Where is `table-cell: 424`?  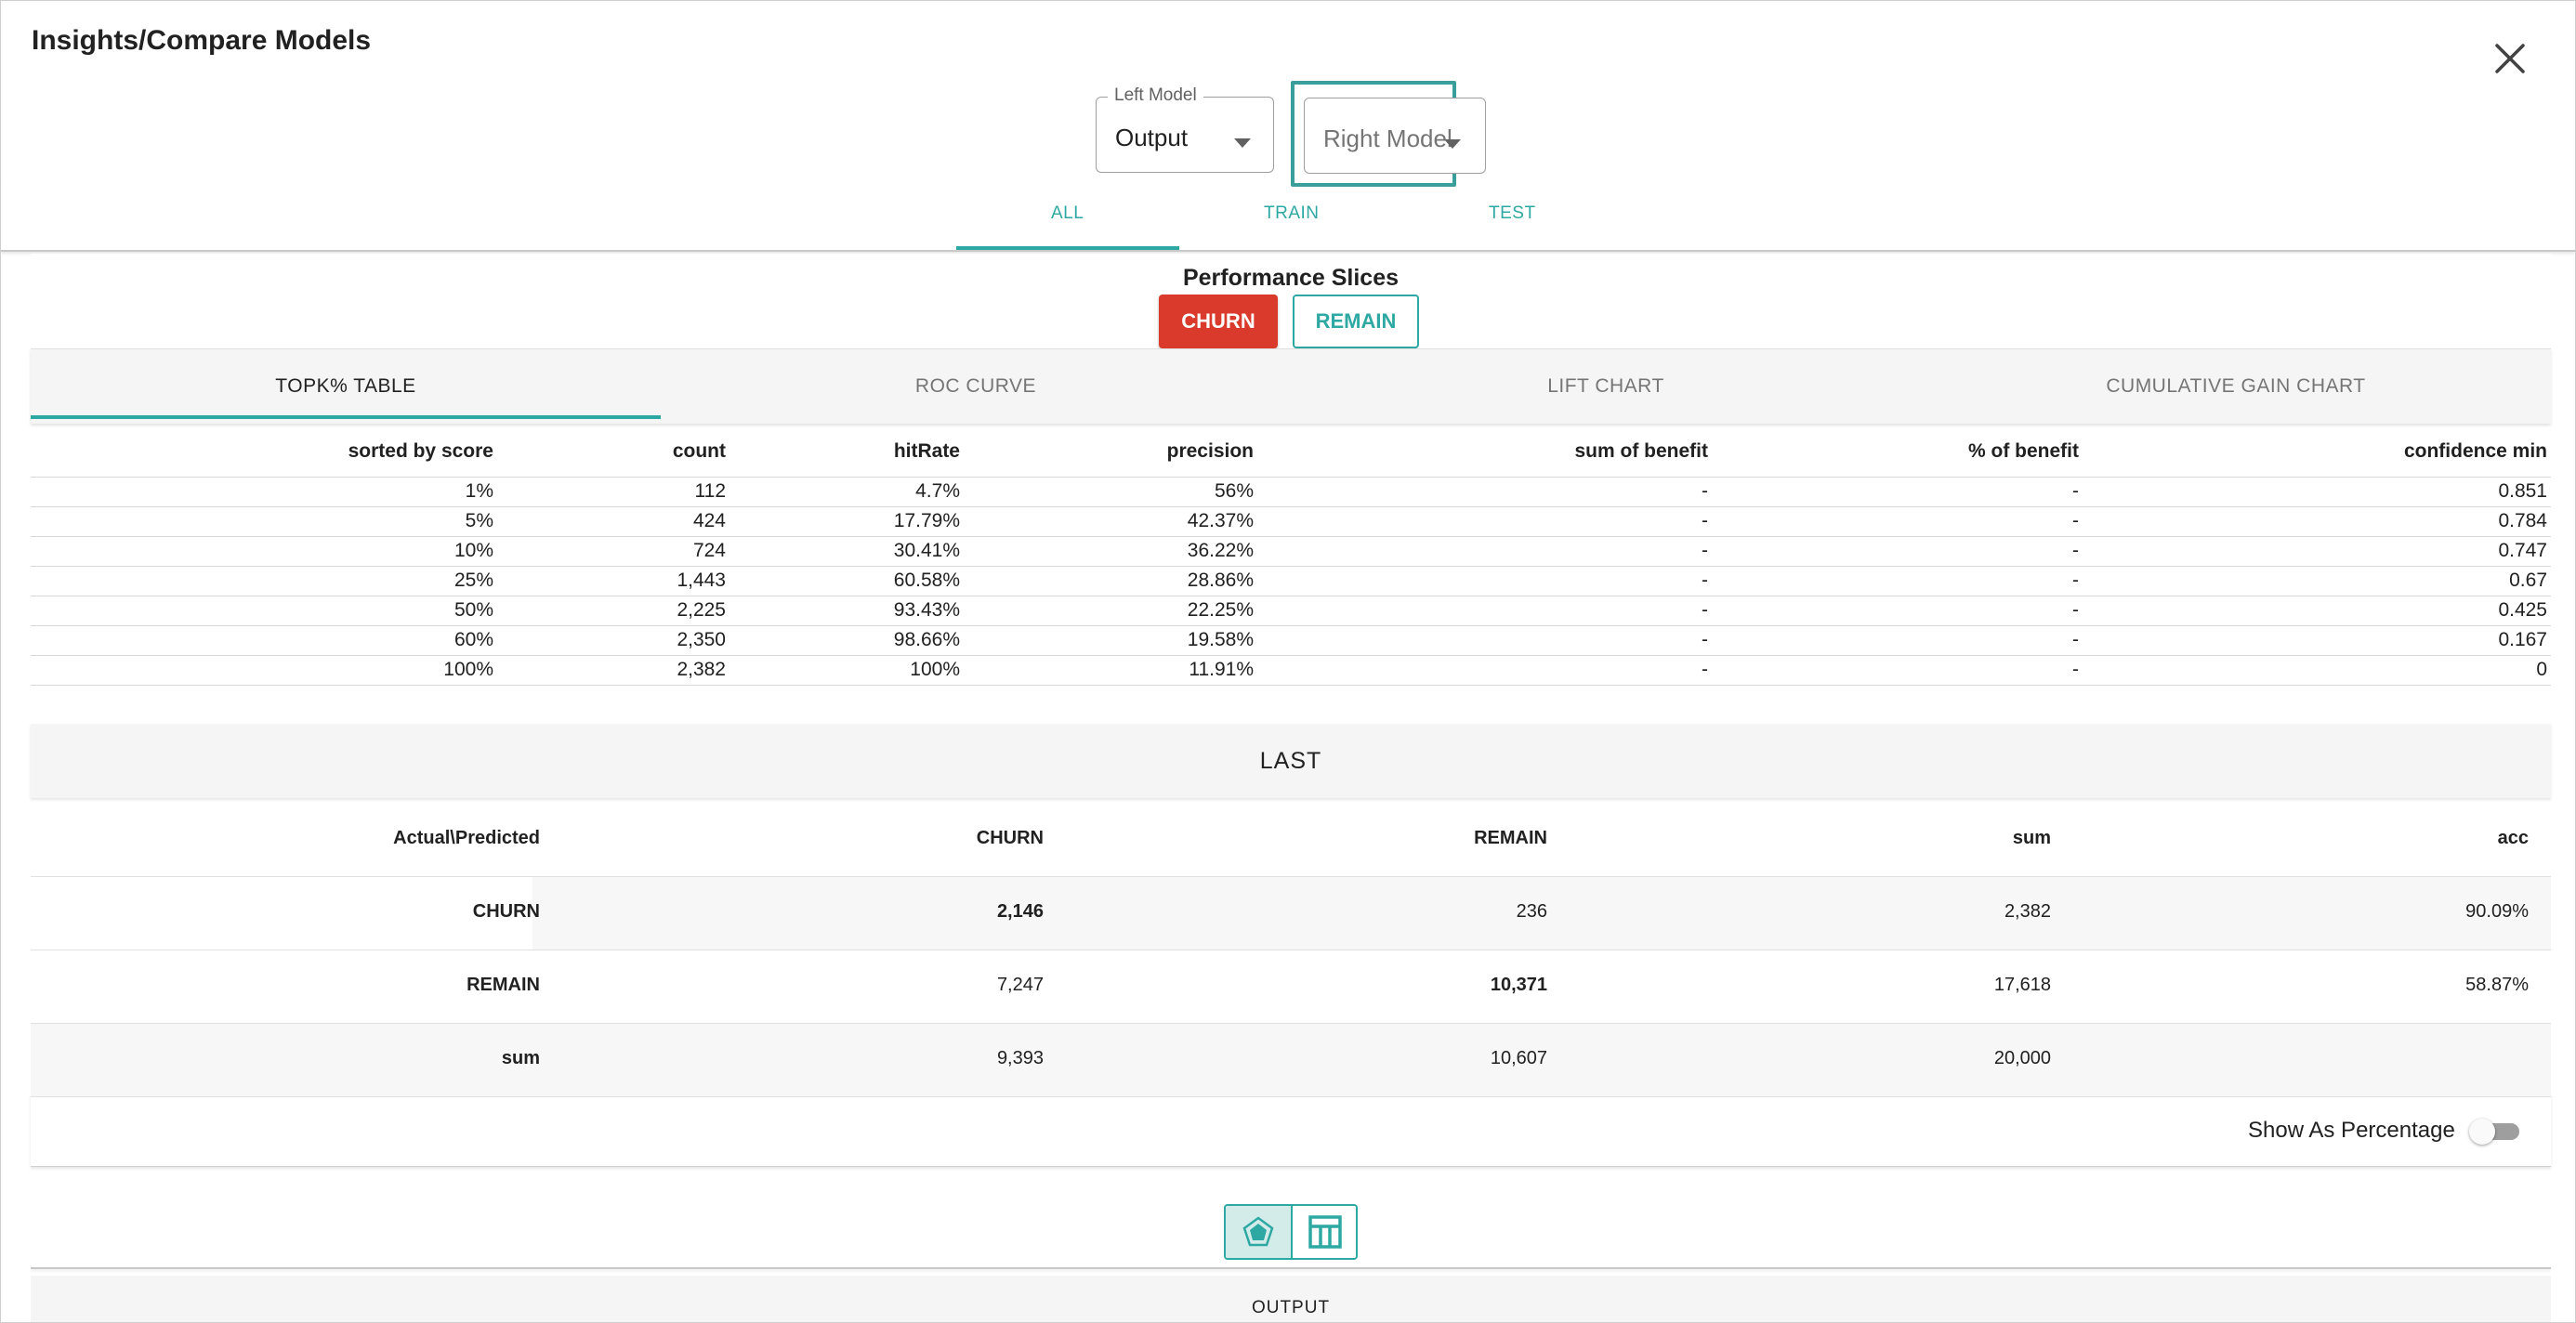
table-cell: 424 is located at coordinates (709, 521).